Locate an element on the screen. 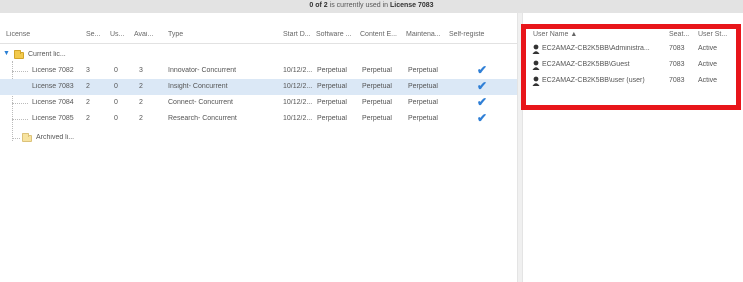  tree-connector is located at coordinates (16, 138).